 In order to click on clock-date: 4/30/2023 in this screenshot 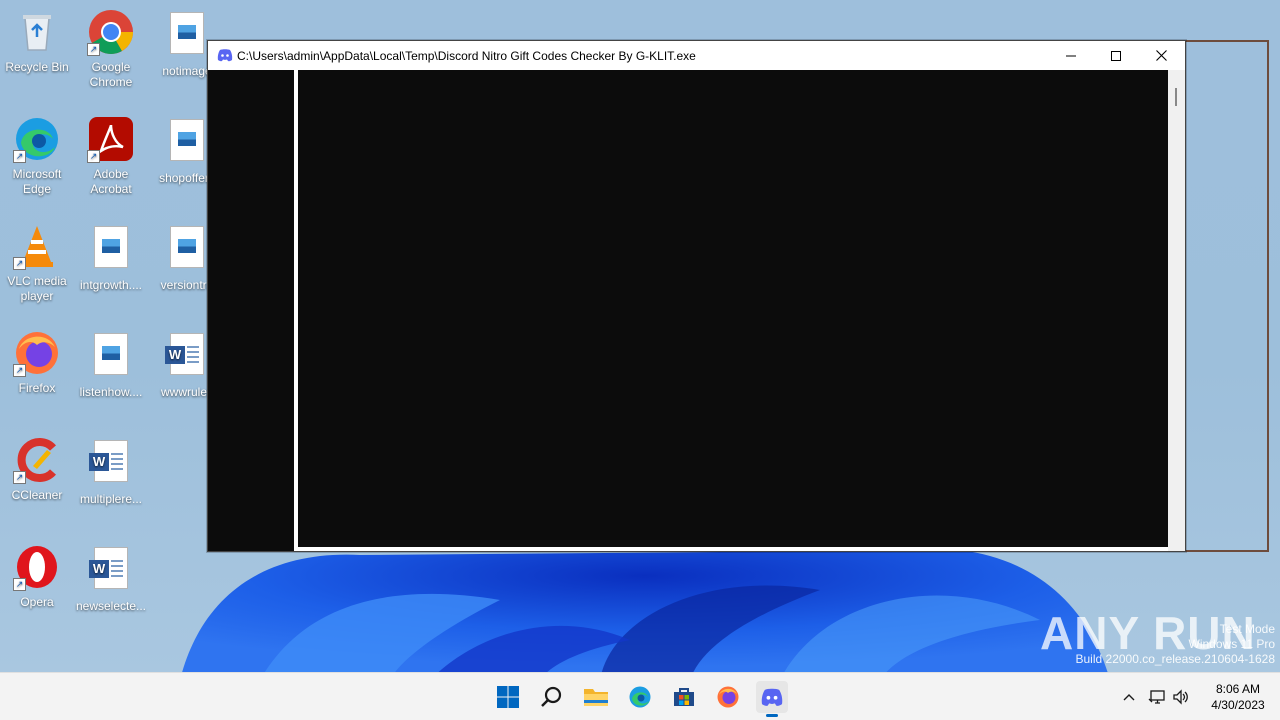, I will do `click(1238, 705)`.